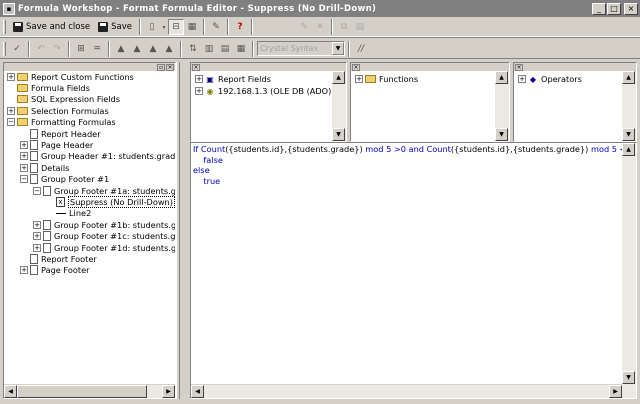 Image resolution: width=640 pixels, height=404 pixels. Describe the element at coordinates (161, 67) in the screenshot. I see `pane-pin-icon: ▫` at that location.